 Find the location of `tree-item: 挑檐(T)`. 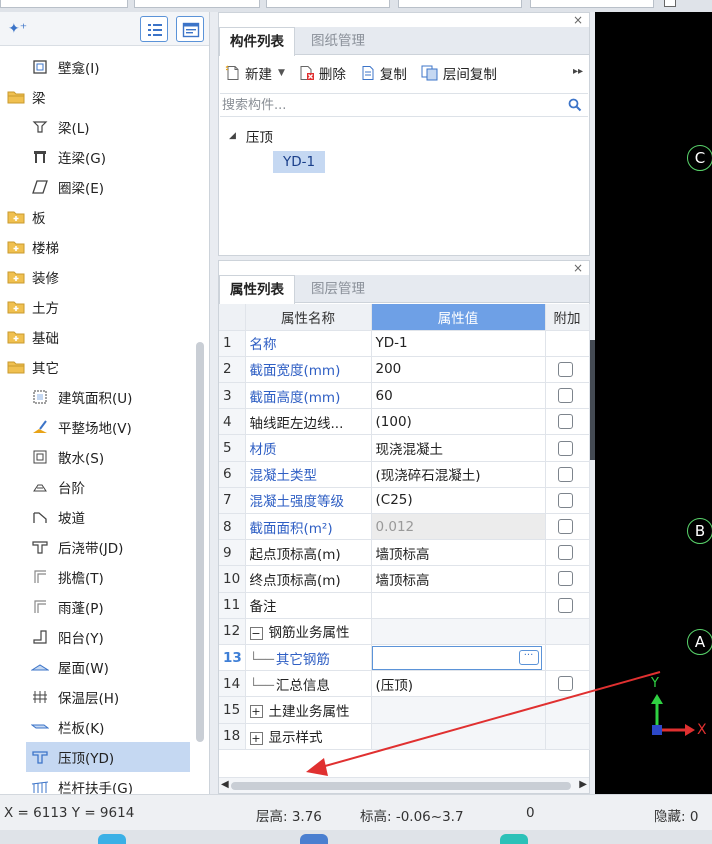

tree-item: 挑檐(T) is located at coordinates (98, 577).